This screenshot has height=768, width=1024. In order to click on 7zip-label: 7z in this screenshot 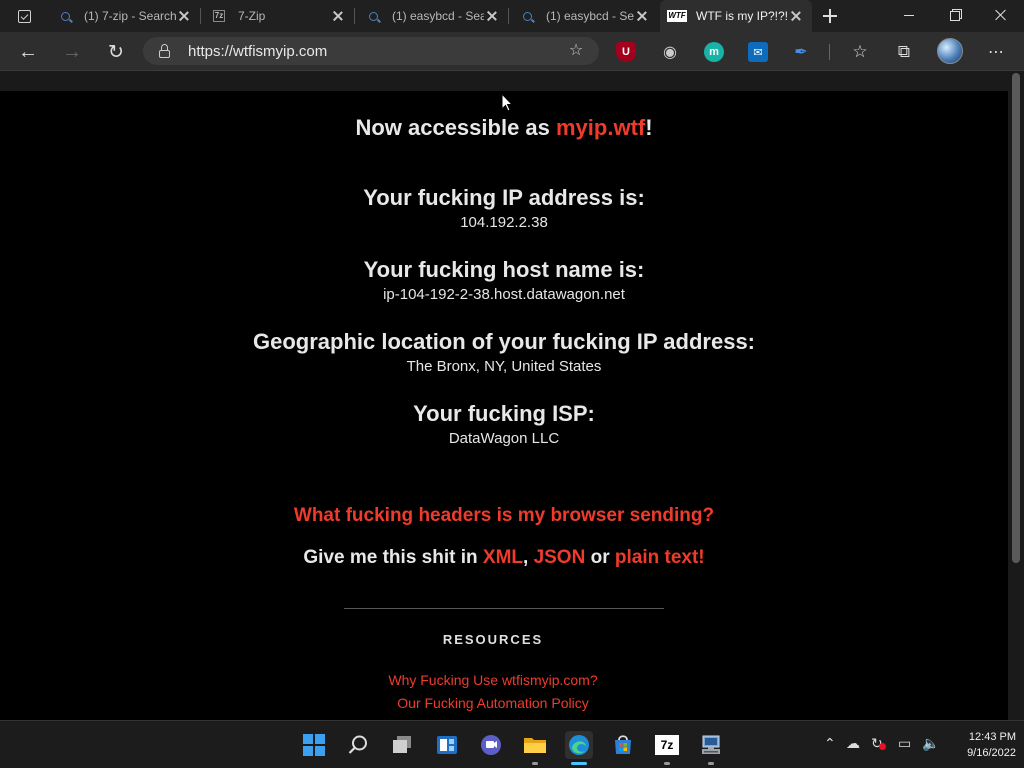, I will do `click(667, 745)`.